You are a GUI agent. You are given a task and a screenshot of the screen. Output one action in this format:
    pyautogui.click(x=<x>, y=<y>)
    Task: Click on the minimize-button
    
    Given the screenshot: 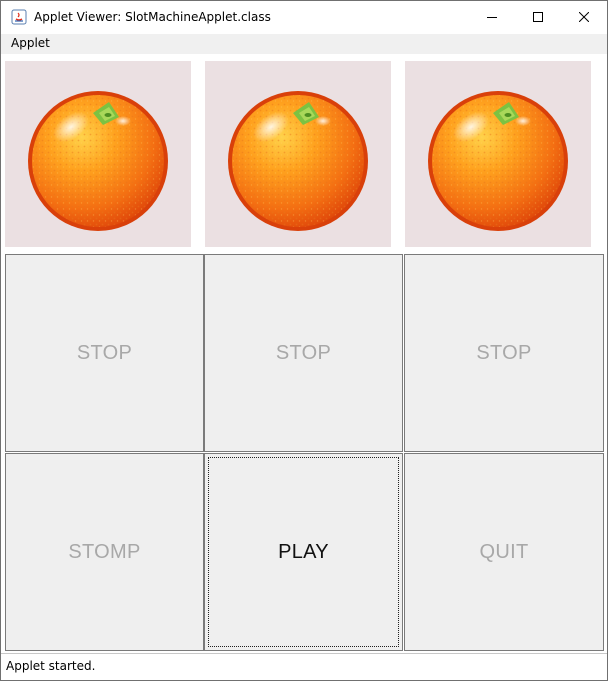 What is the action you would take?
    pyautogui.click(x=492, y=17)
    